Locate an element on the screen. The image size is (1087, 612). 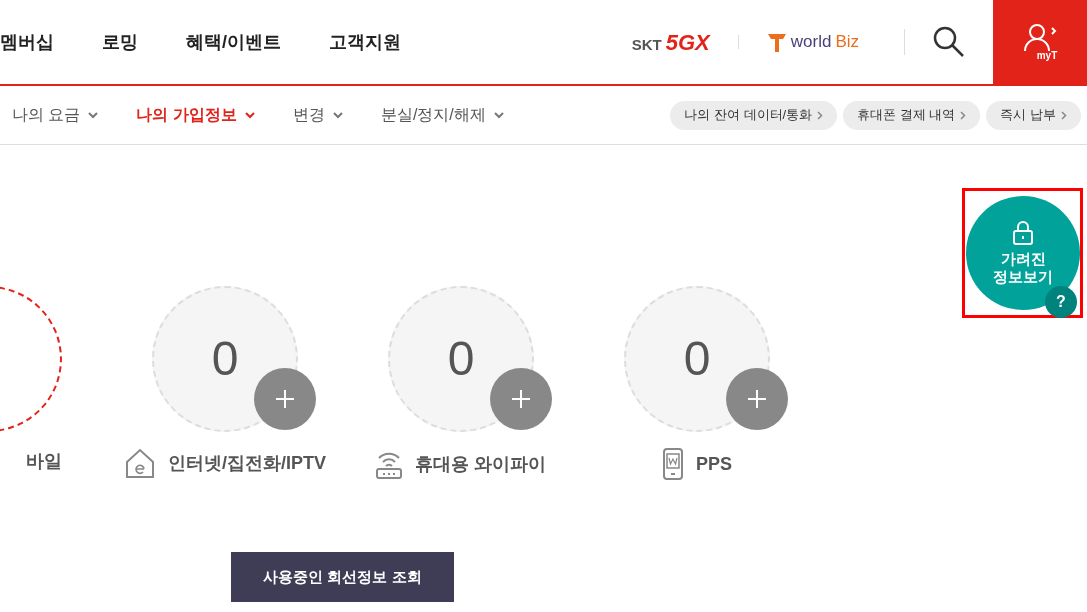
logo: SKT 5GX is located at coordinates (670, 42).